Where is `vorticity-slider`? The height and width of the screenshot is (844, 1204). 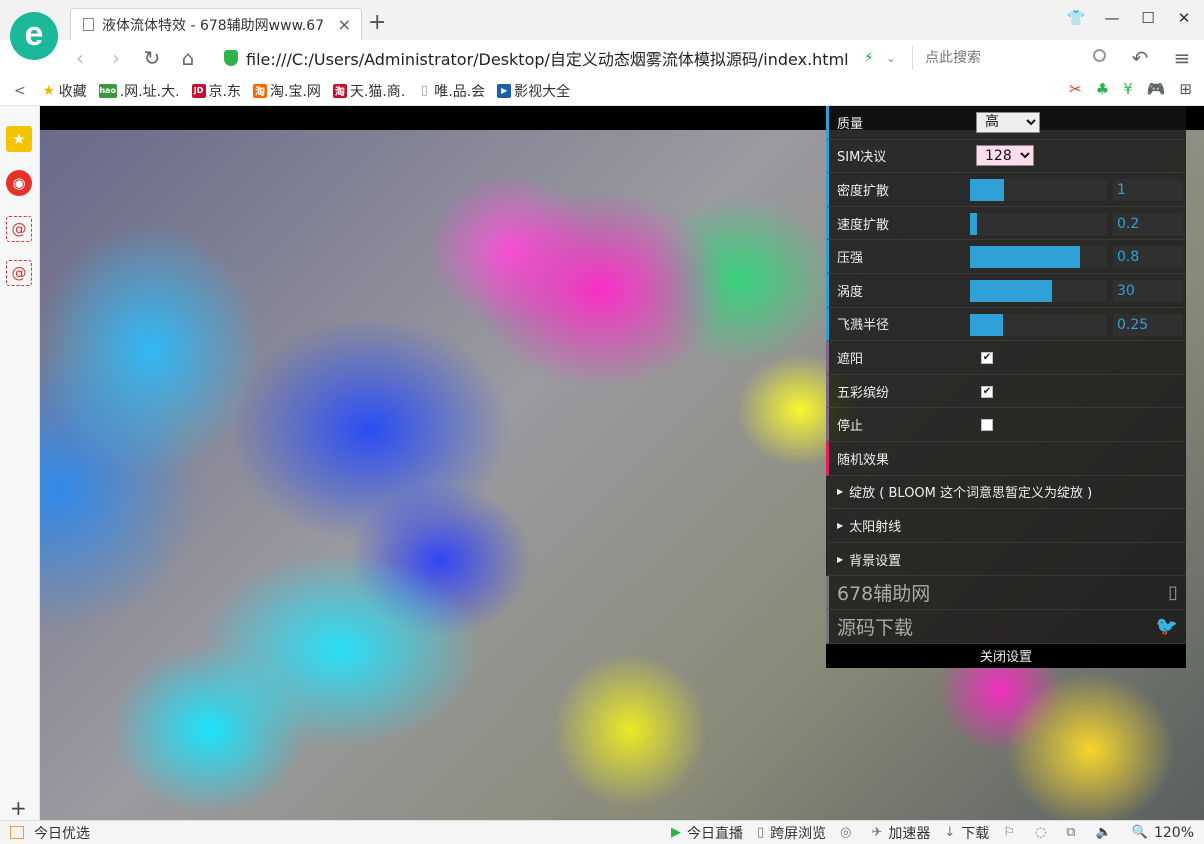
vorticity-slider is located at coordinates (1038, 290).